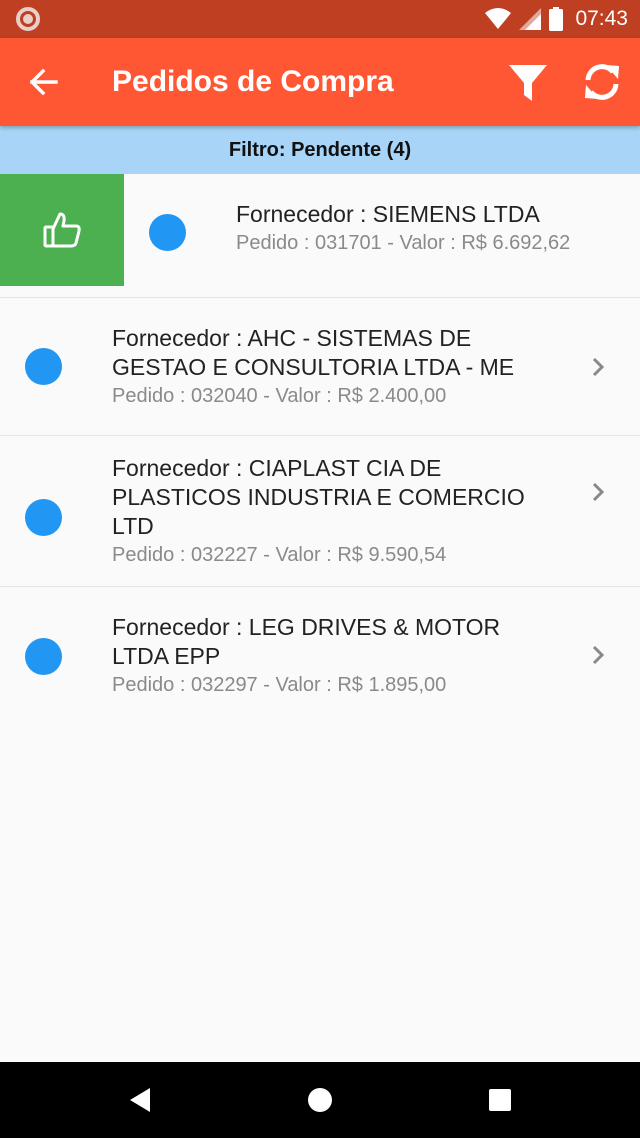 The height and width of the screenshot is (1138, 640). I want to click on nav-back-button, so click(140, 1100).